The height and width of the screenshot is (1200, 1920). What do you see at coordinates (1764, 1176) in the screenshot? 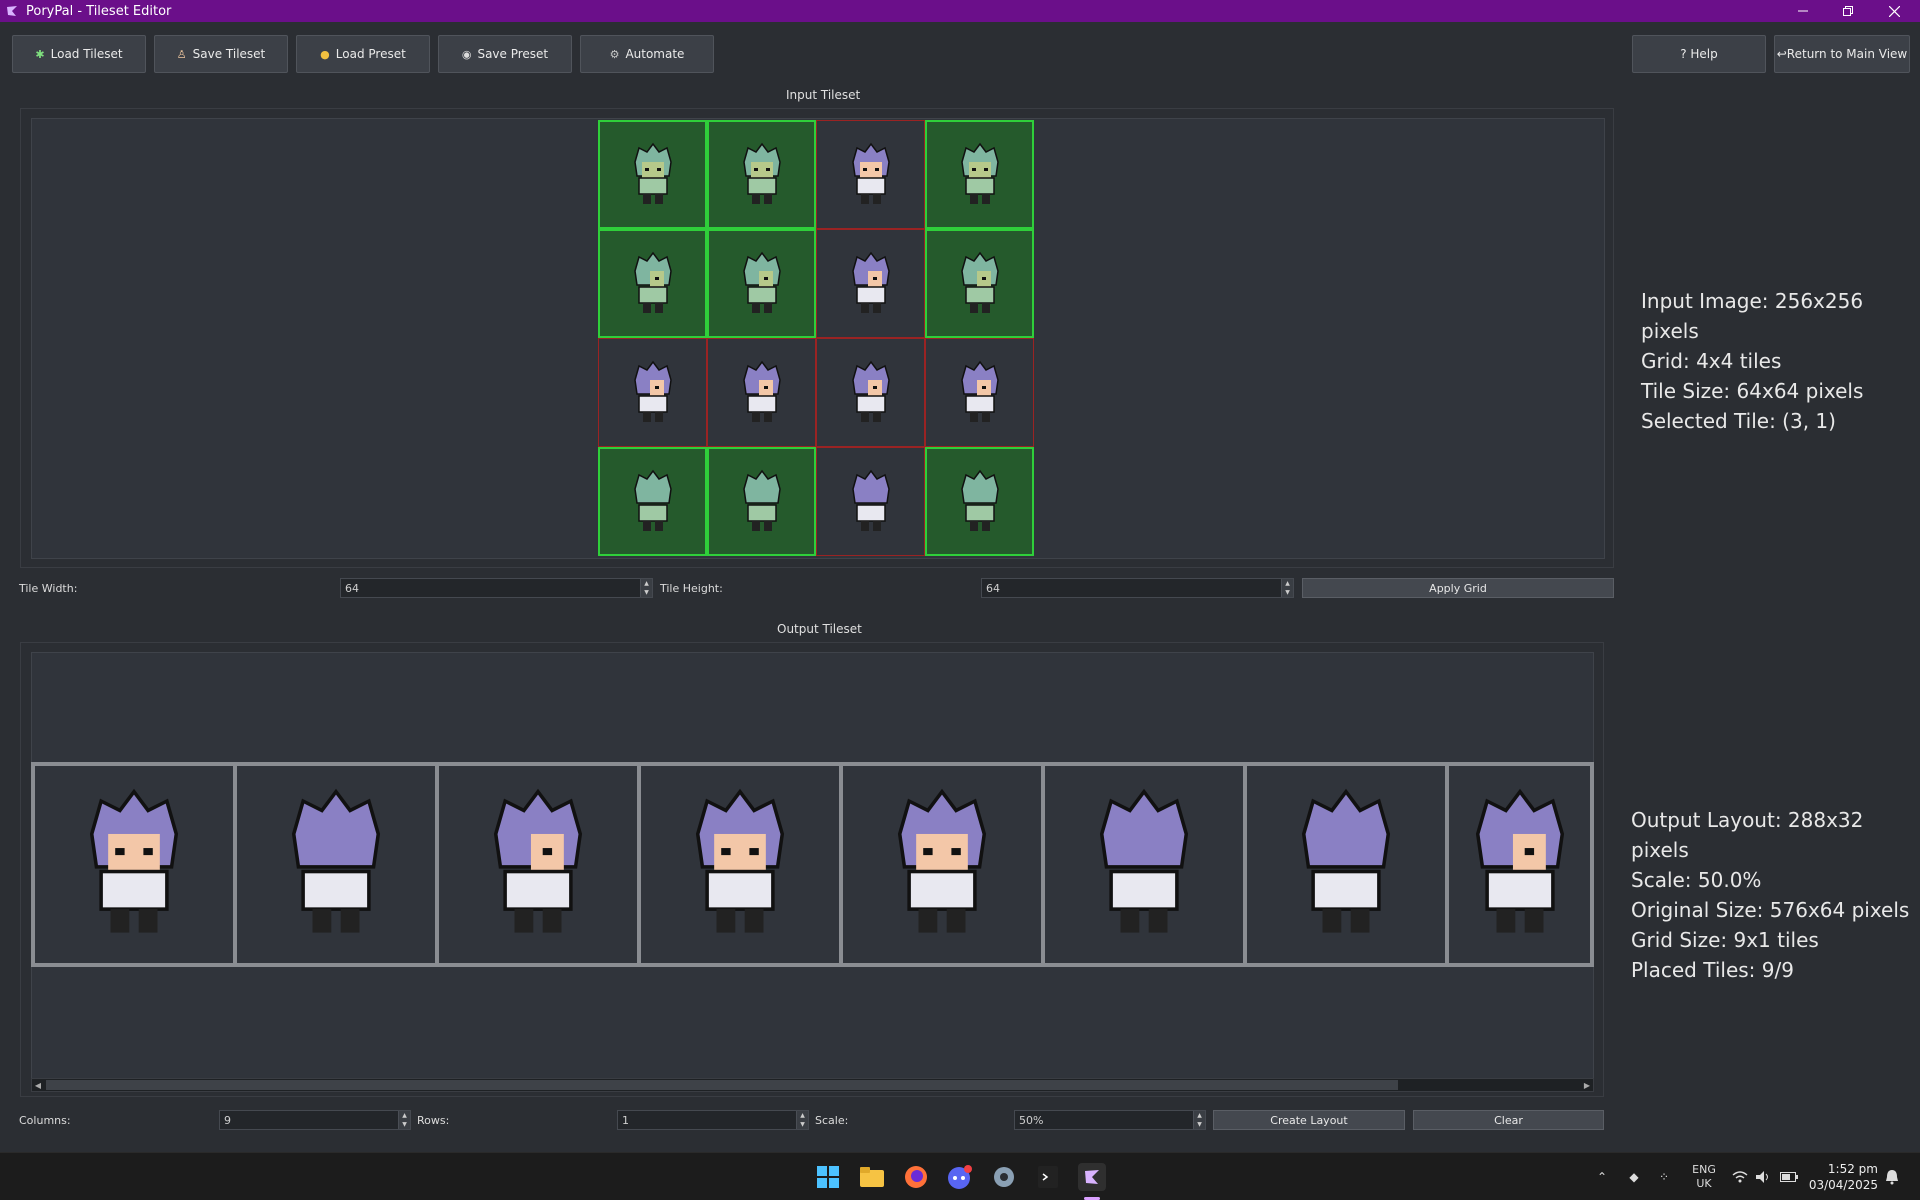
I see `volume-icon` at bounding box center [1764, 1176].